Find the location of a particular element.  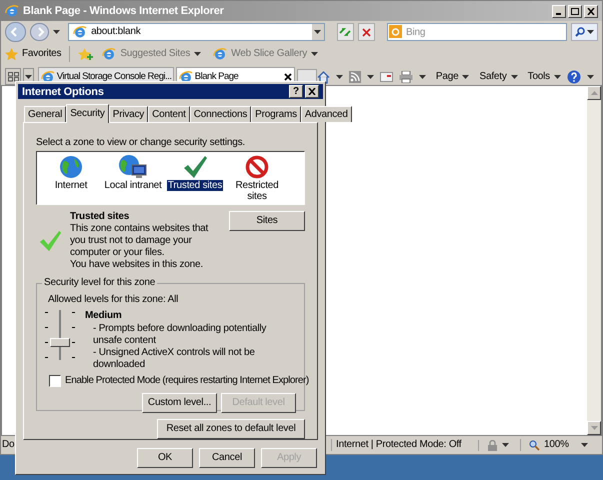

back-button is located at coordinates (15, 32).